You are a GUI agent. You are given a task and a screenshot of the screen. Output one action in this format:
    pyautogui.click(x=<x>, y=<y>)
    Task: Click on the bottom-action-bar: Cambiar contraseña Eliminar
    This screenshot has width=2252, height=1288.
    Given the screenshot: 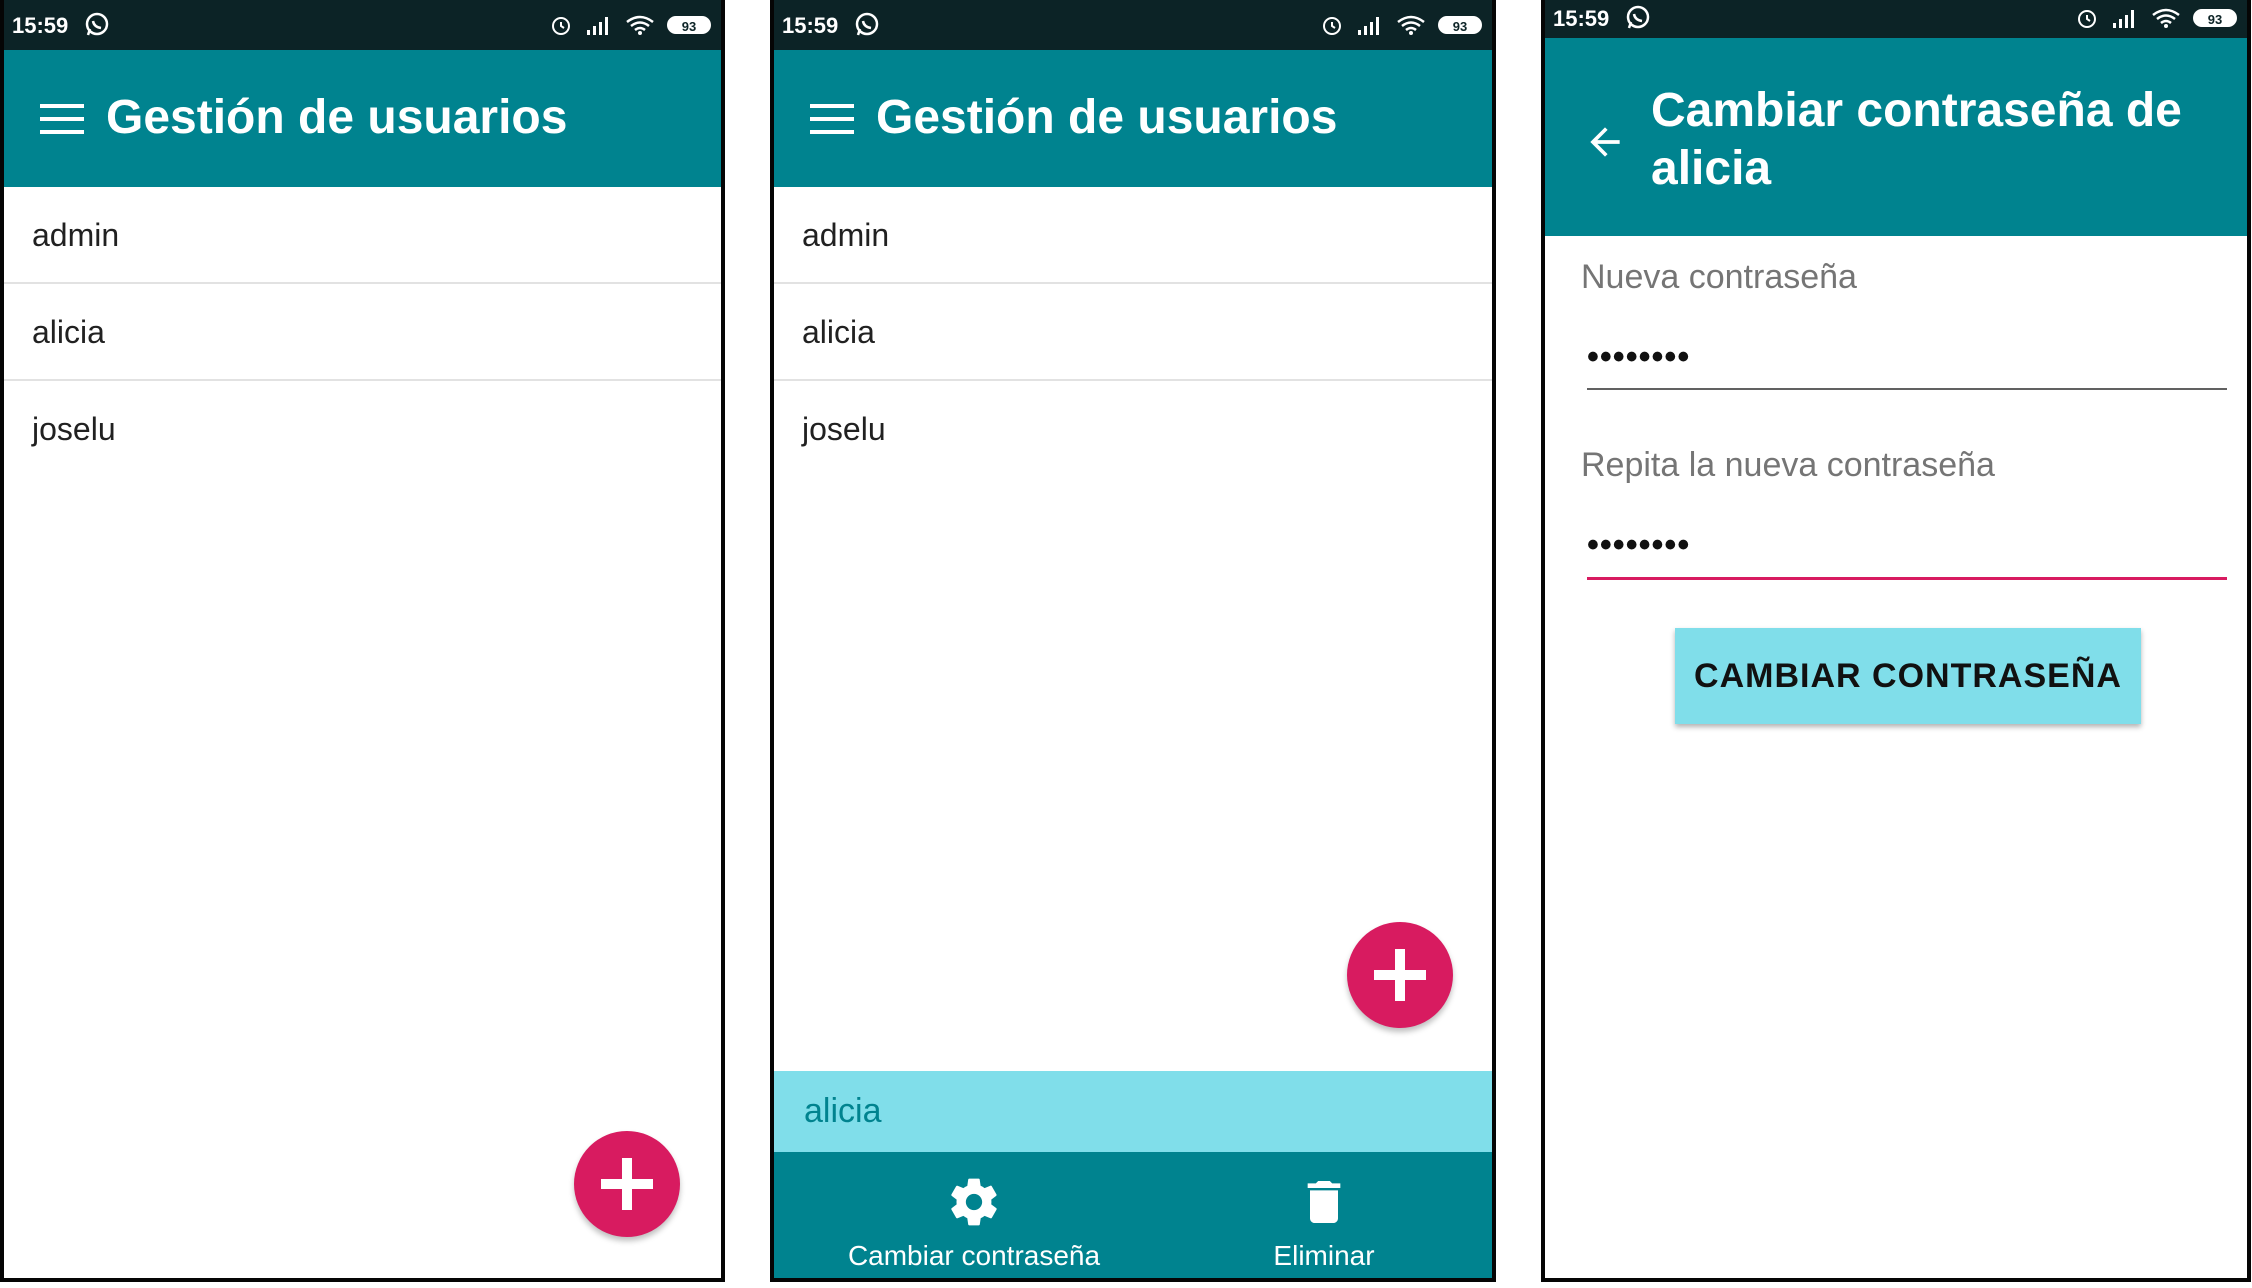 What is the action you would take?
    pyautogui.click(x=1133, y=1215)
    